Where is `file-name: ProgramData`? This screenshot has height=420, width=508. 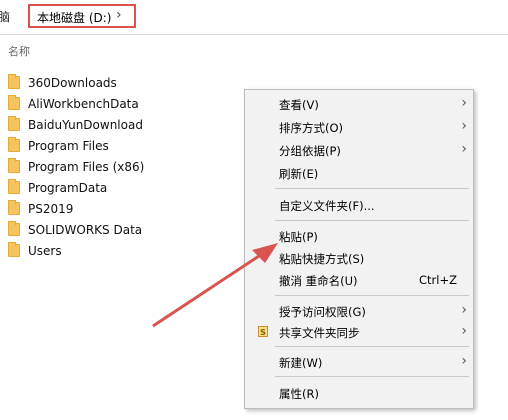
file-name: ProgramData is located at coordinates (68, 187).